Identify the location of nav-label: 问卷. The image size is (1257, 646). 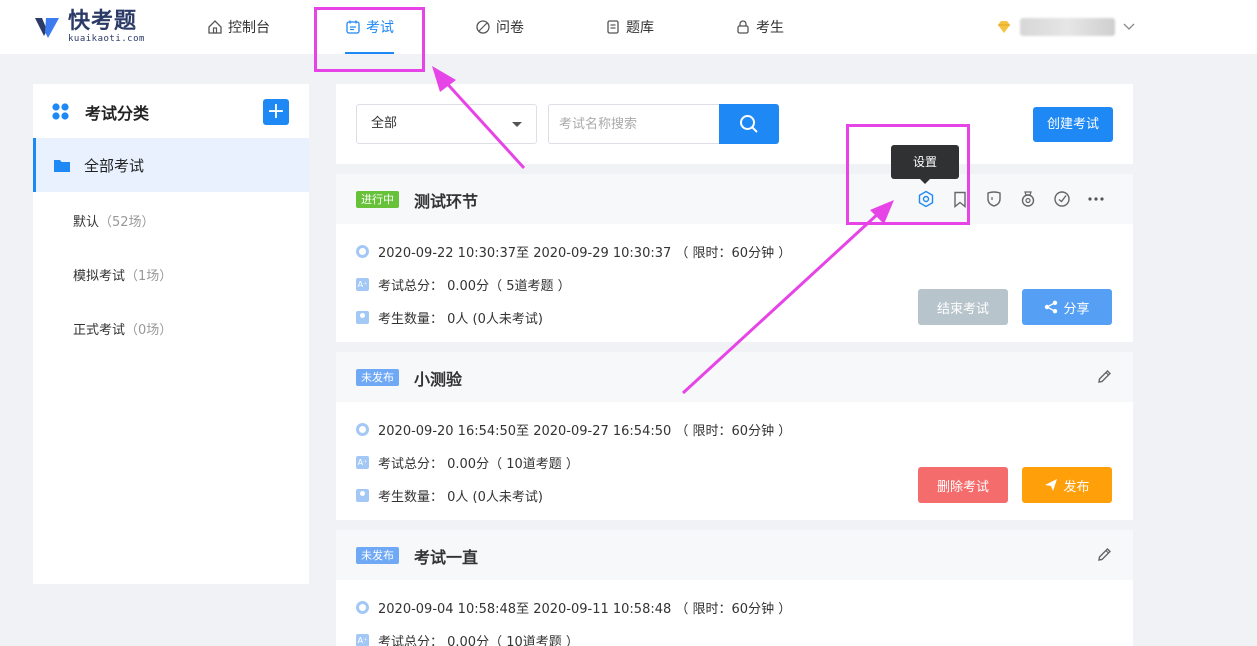
(510, 28).